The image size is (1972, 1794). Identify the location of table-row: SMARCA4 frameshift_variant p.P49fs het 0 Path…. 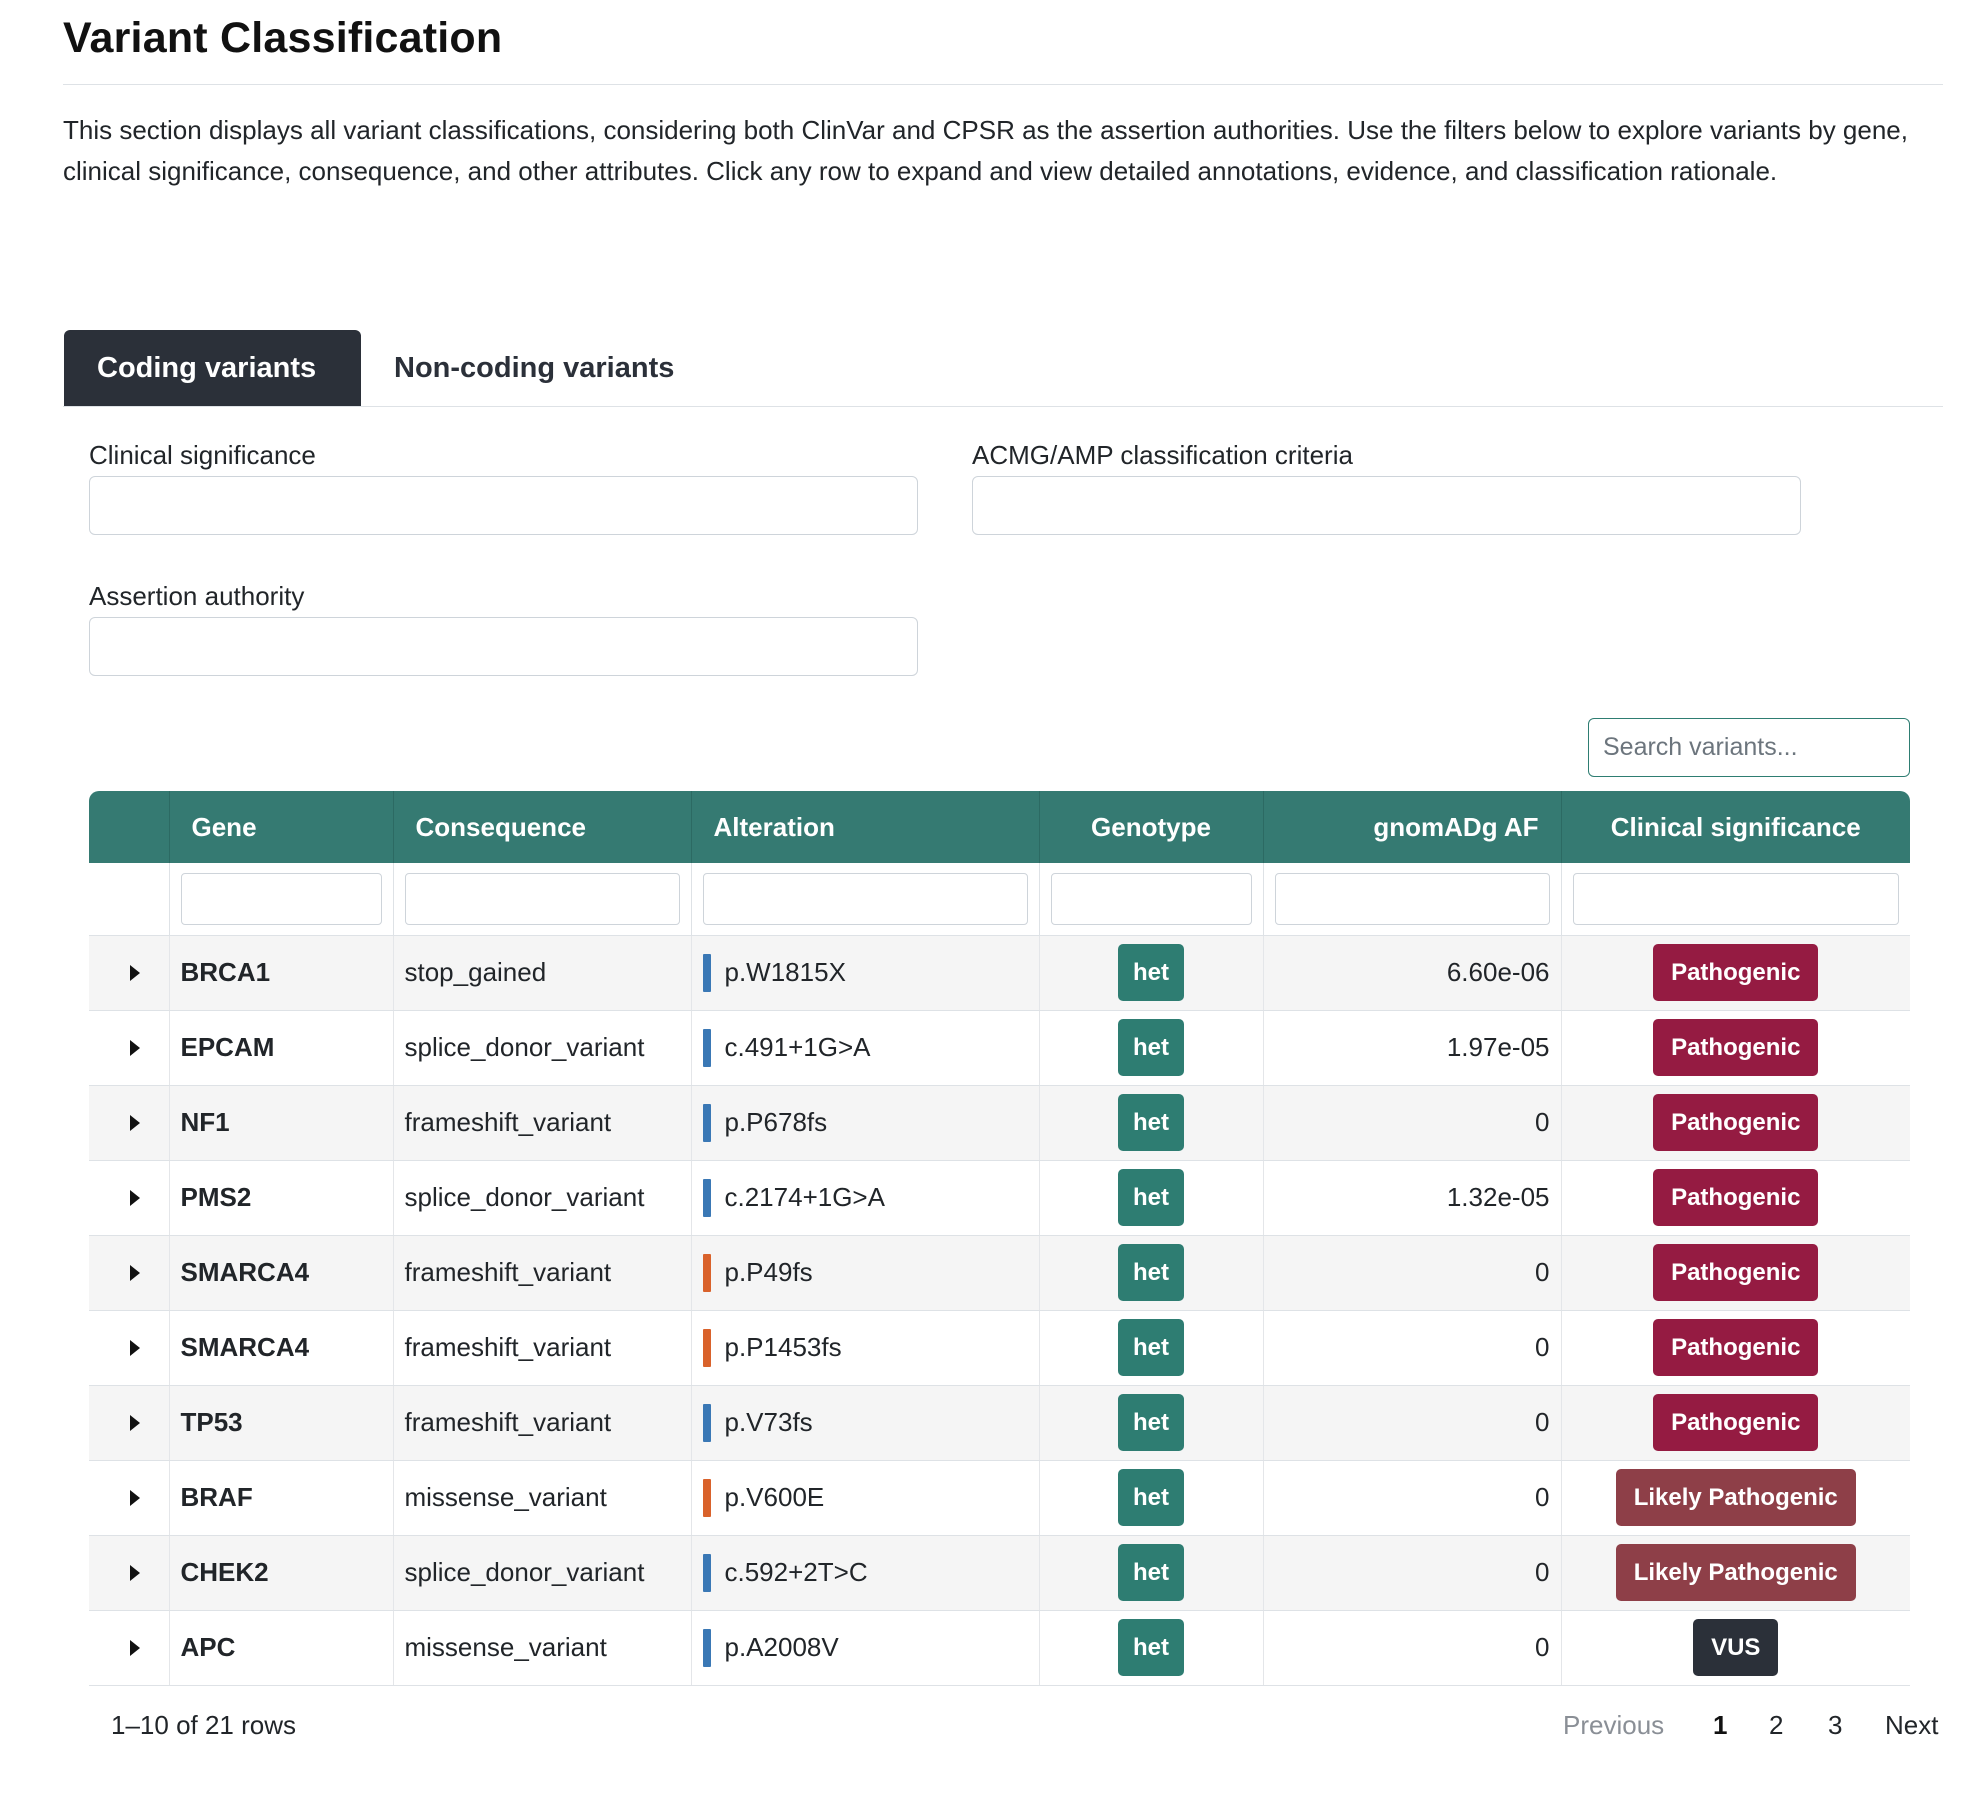
(999, 1273).